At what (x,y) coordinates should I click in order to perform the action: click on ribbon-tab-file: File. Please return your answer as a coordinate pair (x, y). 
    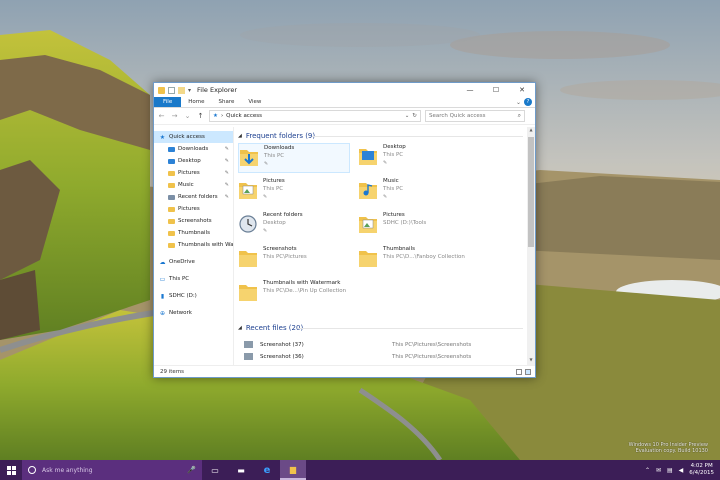
    Looking at the image, I should click on (168, 102).